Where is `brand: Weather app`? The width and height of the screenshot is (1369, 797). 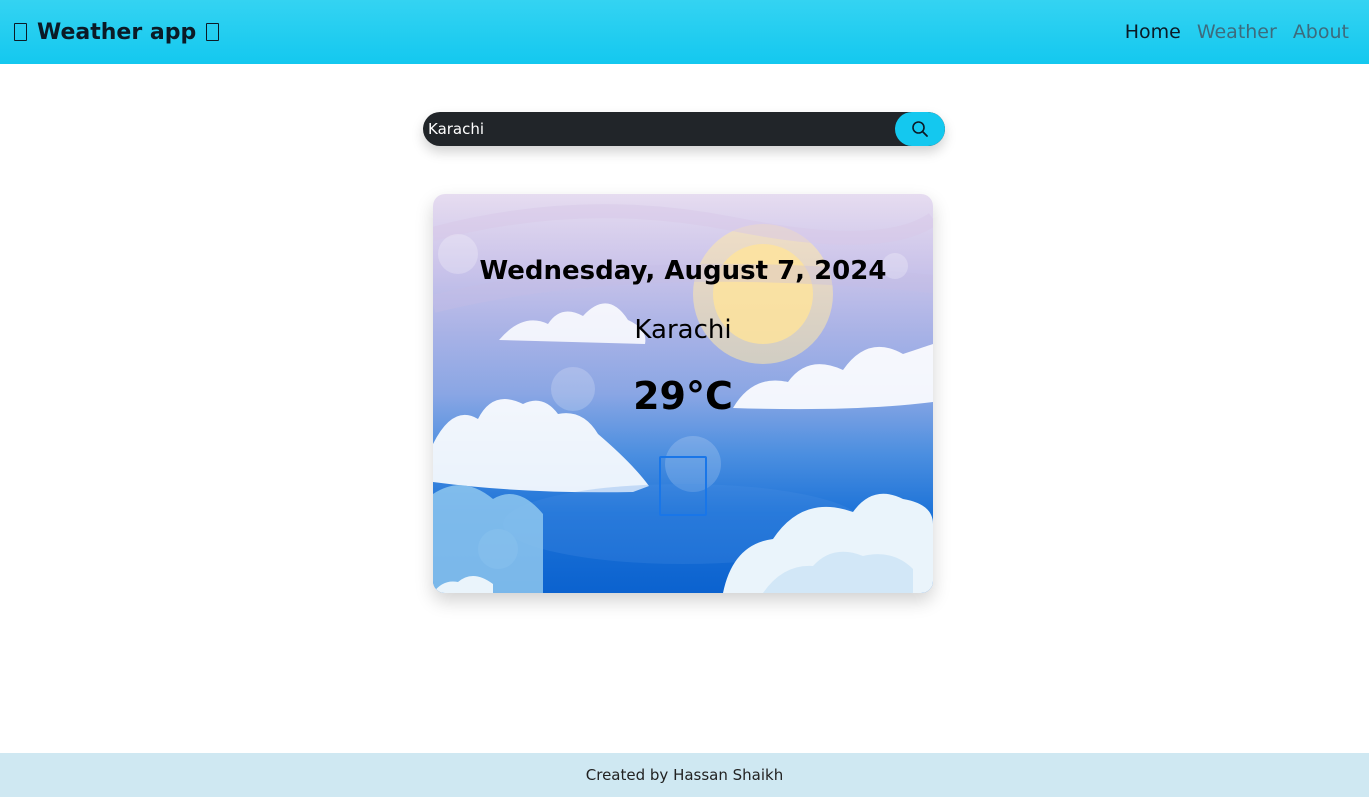 brand: Weather app is located at coordinates (117, 32).